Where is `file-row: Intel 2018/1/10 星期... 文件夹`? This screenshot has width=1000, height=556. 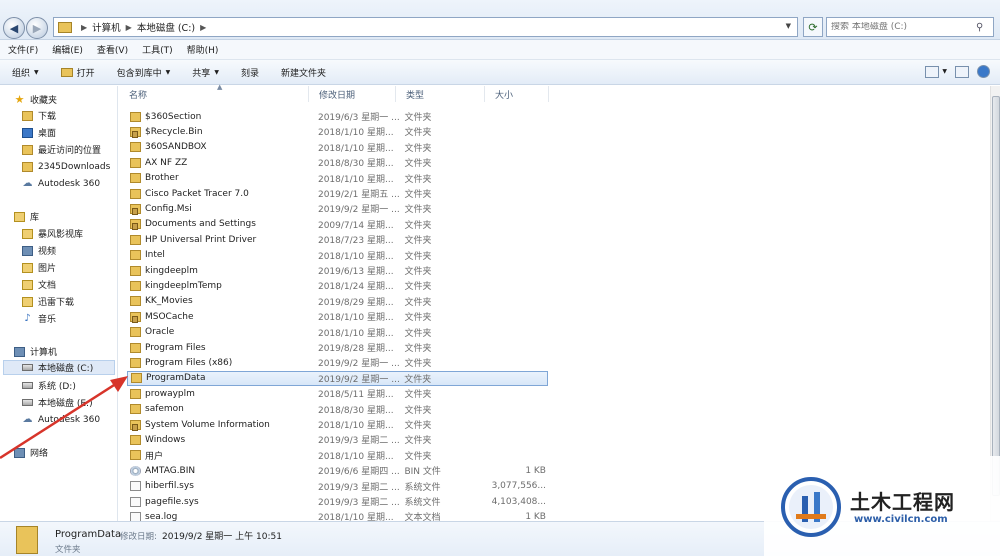
file-row: Intel 2018/1/10 星期... 文件夹 is located at coordinates (337, 255).